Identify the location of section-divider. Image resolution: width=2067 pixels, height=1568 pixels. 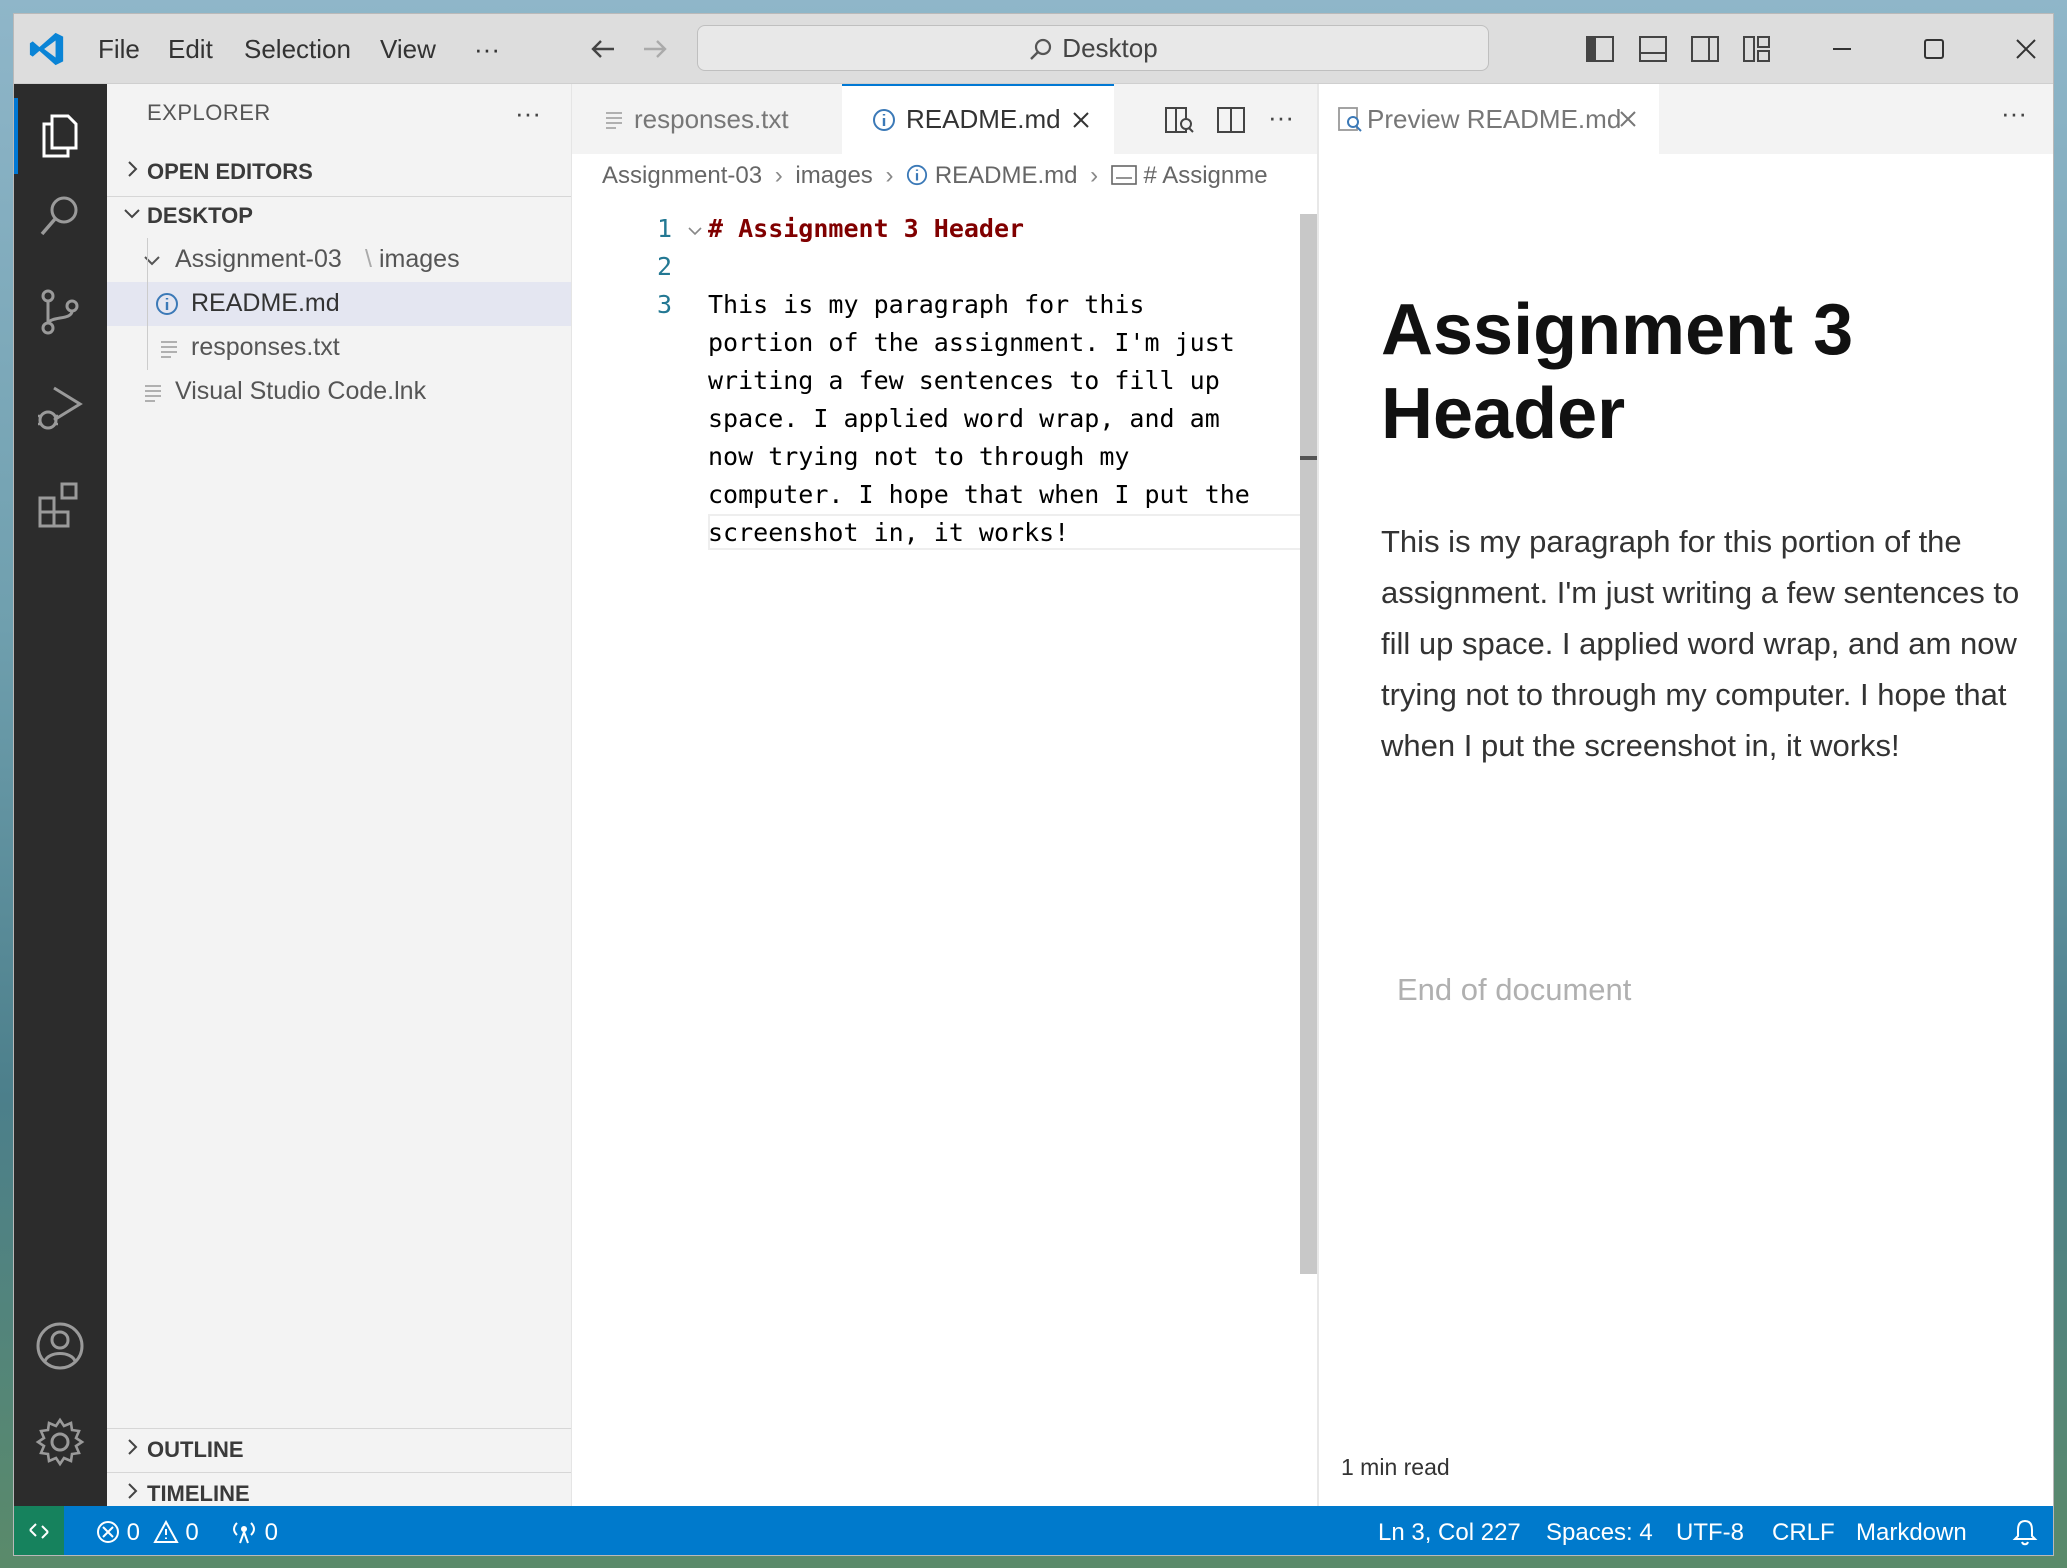
(339, 1472).